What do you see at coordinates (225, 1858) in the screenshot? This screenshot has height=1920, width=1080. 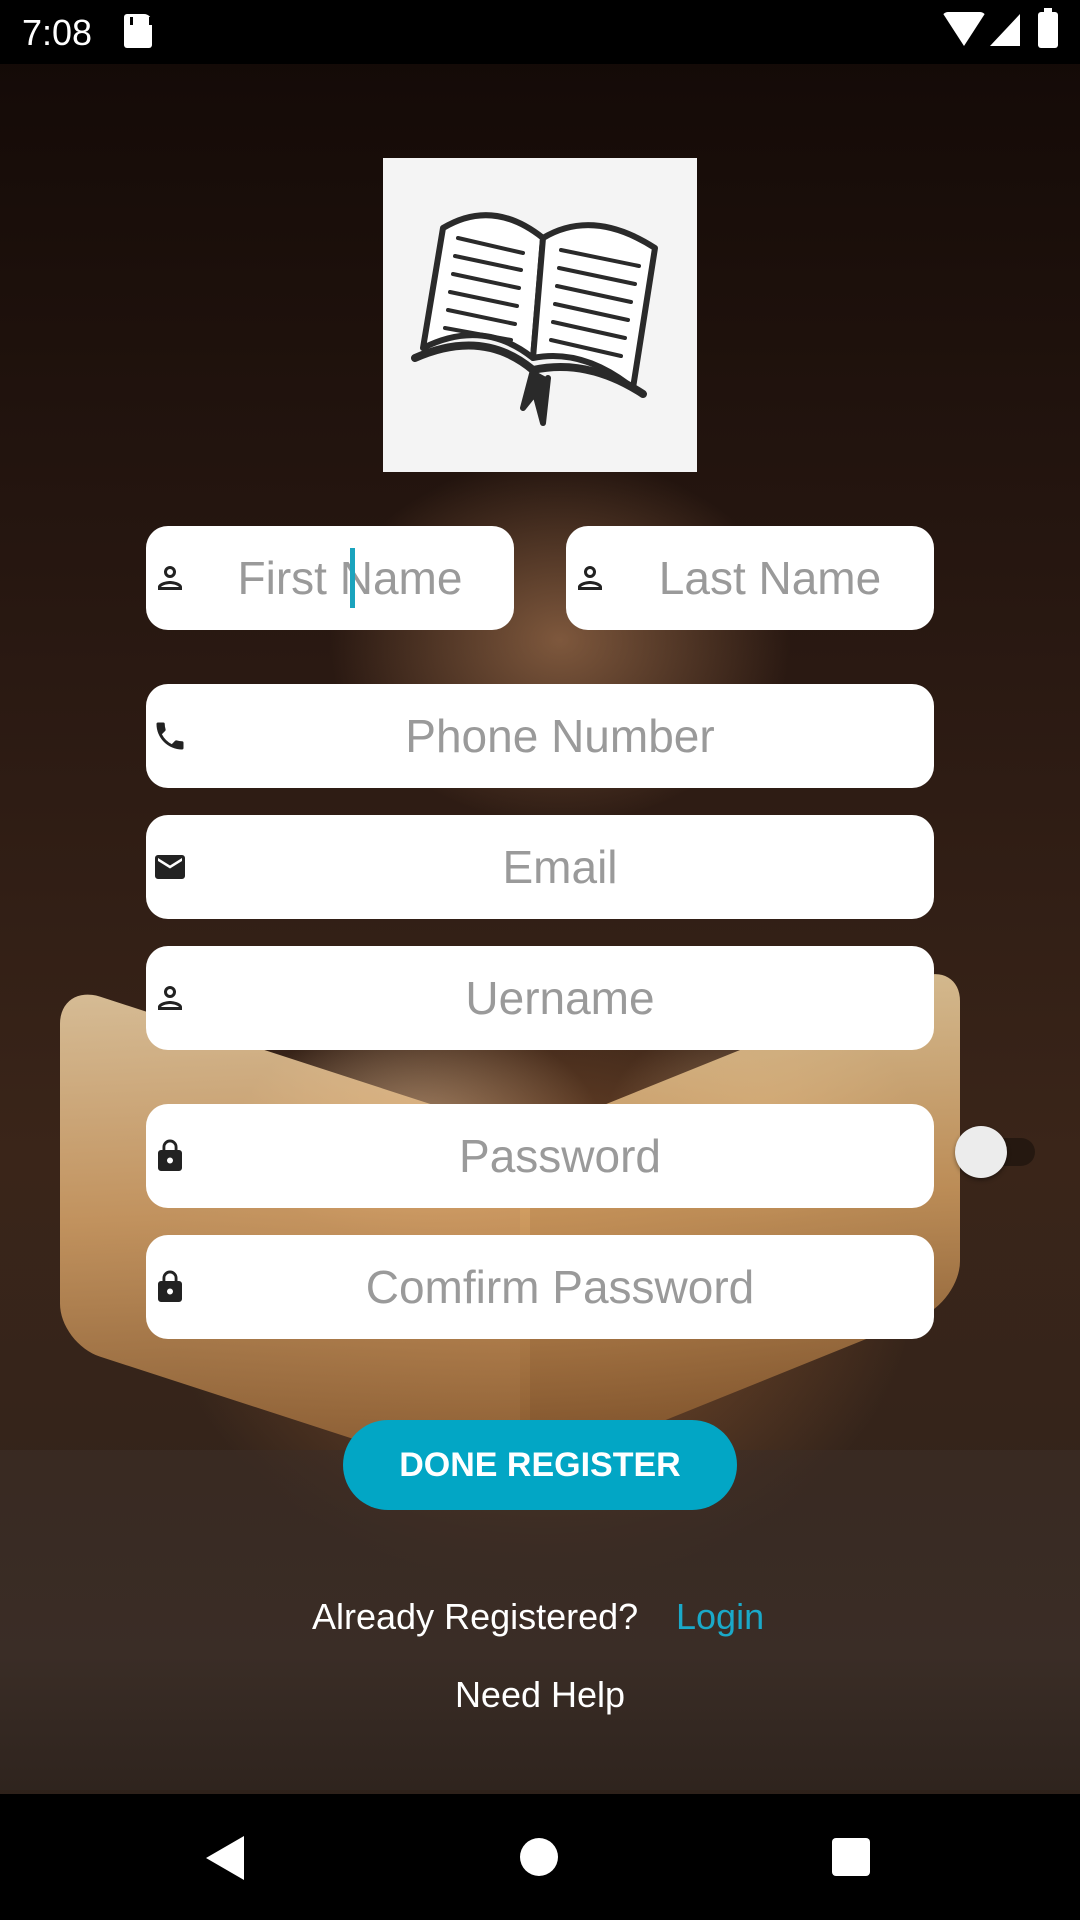 I see `back-icon` at bounding box center [225, 1858].